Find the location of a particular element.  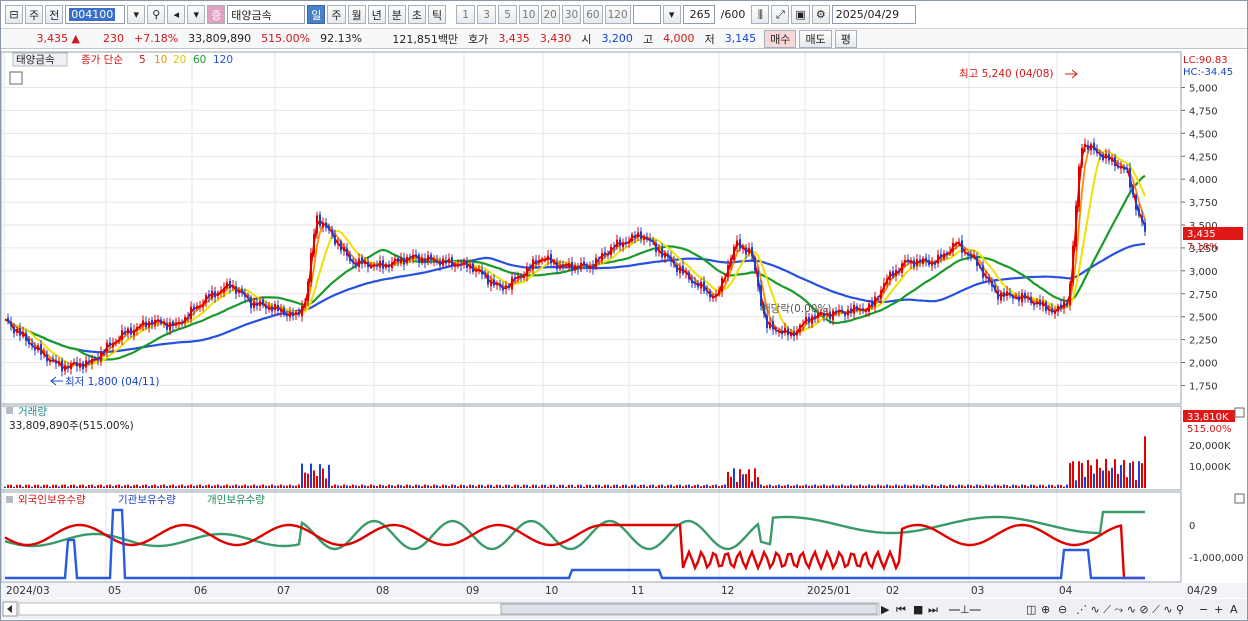

code-dropdown-icon: ▾ is located at coordinates (136, 14).